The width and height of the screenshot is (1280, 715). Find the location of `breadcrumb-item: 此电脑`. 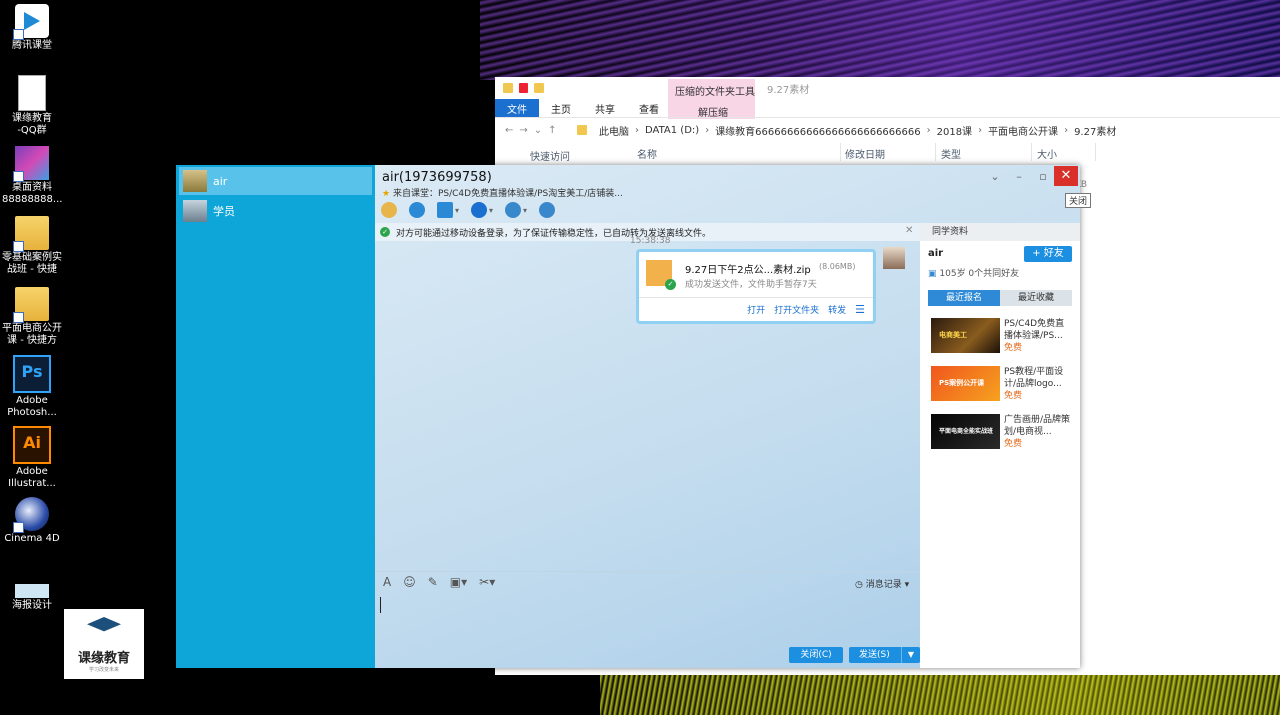

breadcrumb-item: 此电脑 is located at coordinates (614, 130).